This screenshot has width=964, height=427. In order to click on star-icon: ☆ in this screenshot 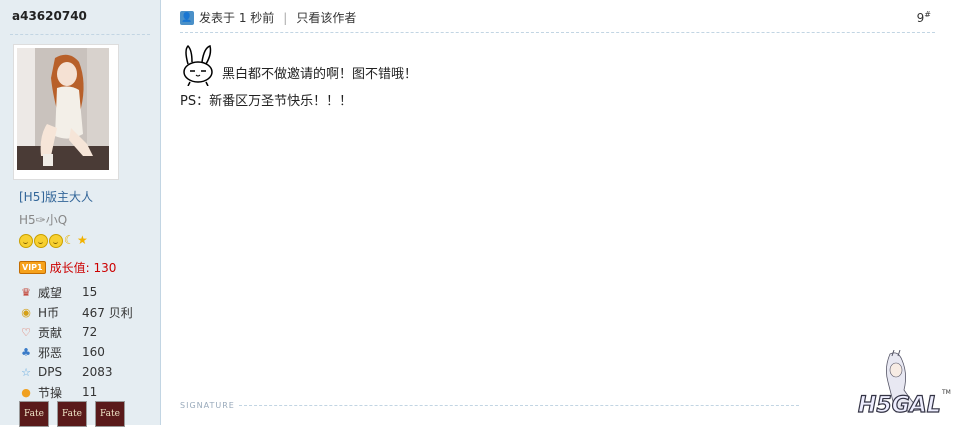, I will do `click(26, 372)`.